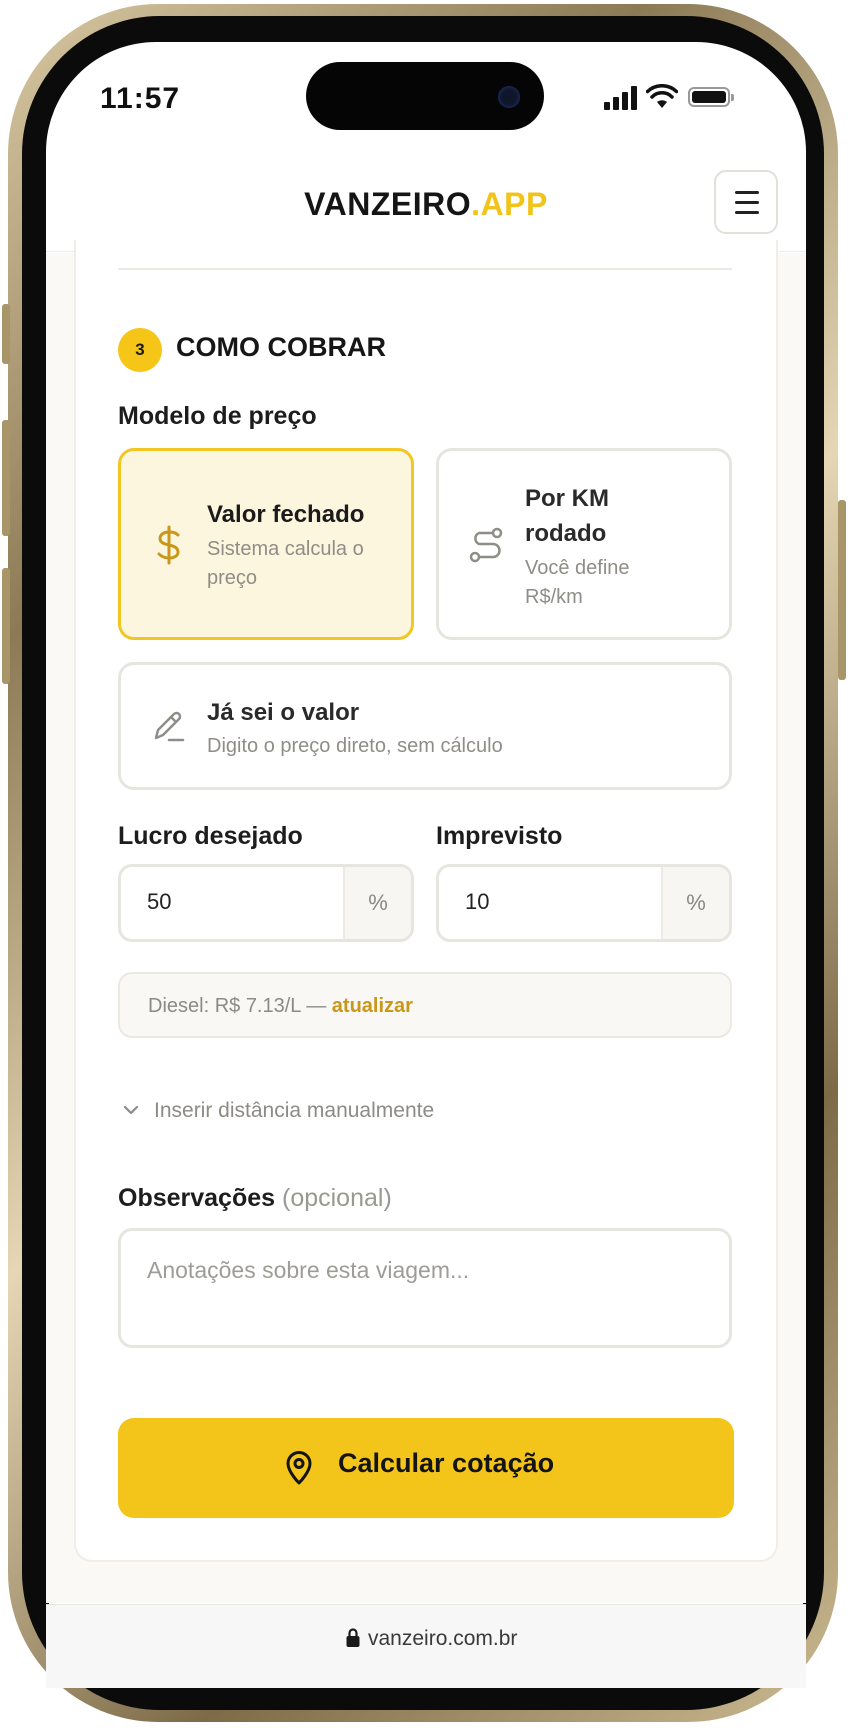 The height and width of the screenshot is (1728, 848). Describe the element at coordinates (140, 350) in the screenshot. I see `step-badge: 3` at that location.